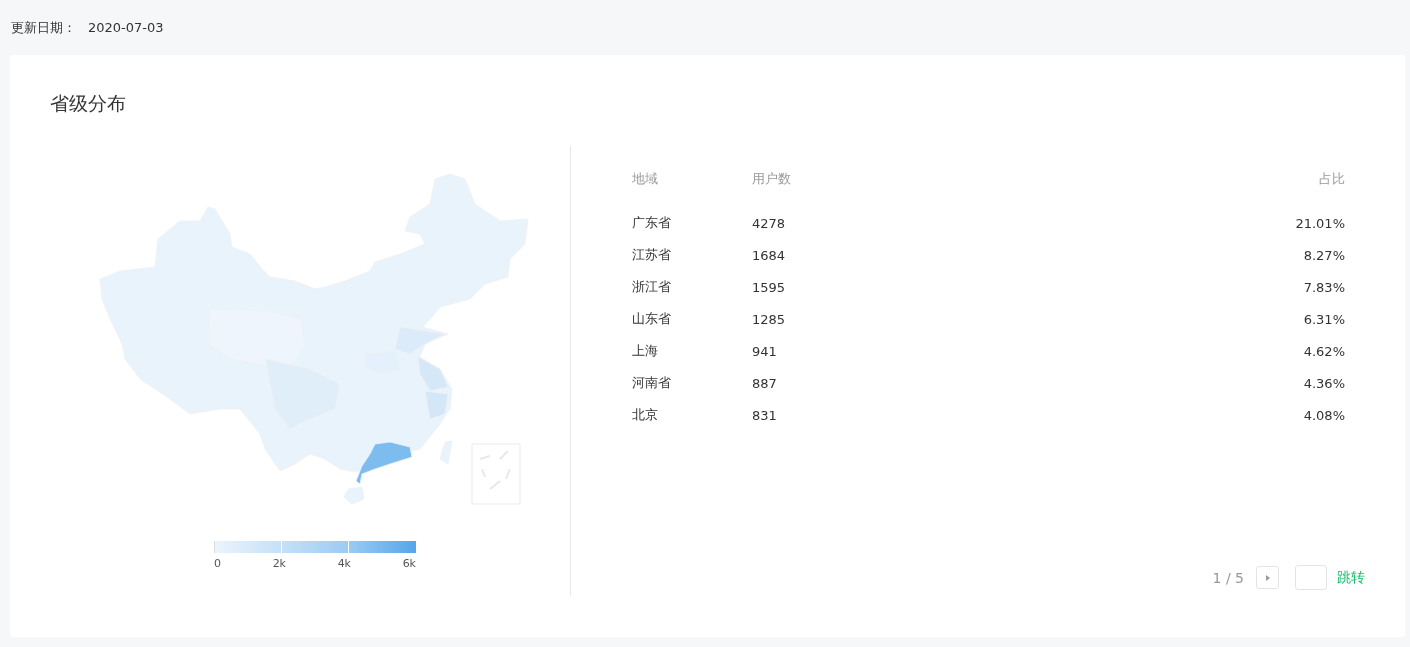  Describe the element at coordinates (652, 223) in the screenshot. I see `table-cell-text: 广东省` at that location.